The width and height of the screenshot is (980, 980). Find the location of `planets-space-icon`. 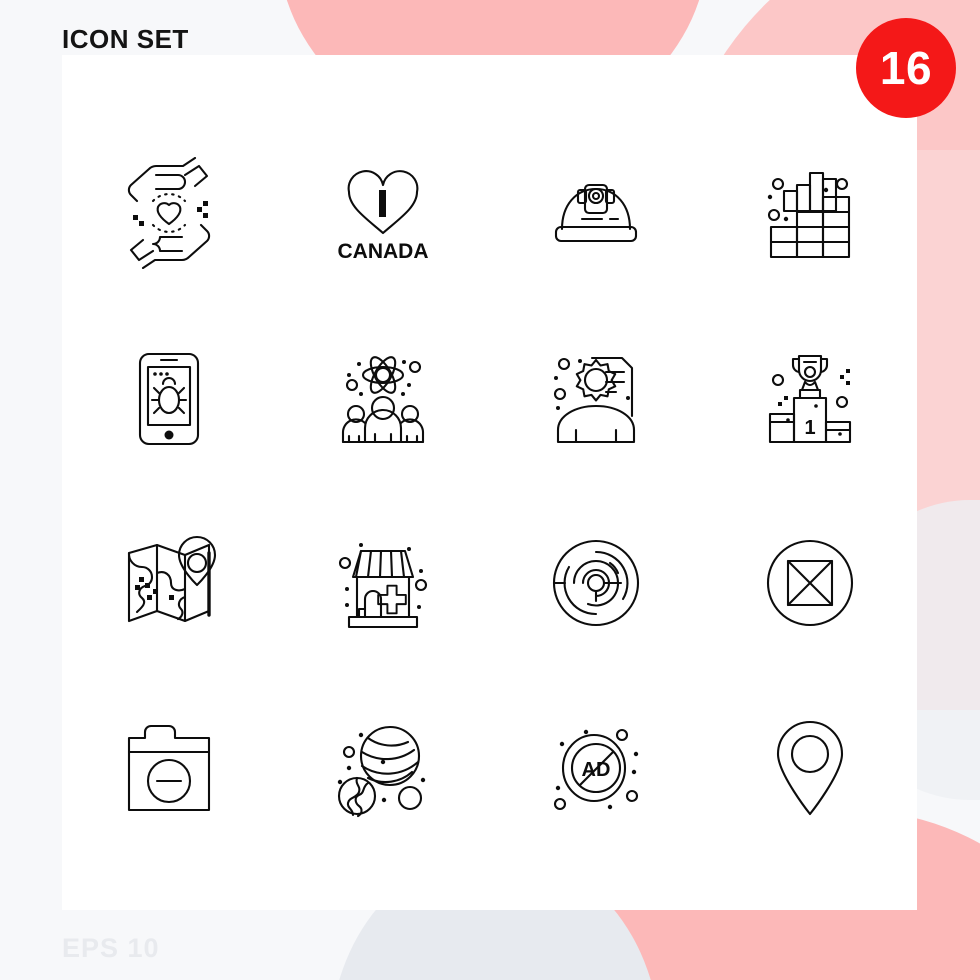

planets-space-icon is located at coordinates (381, 771).